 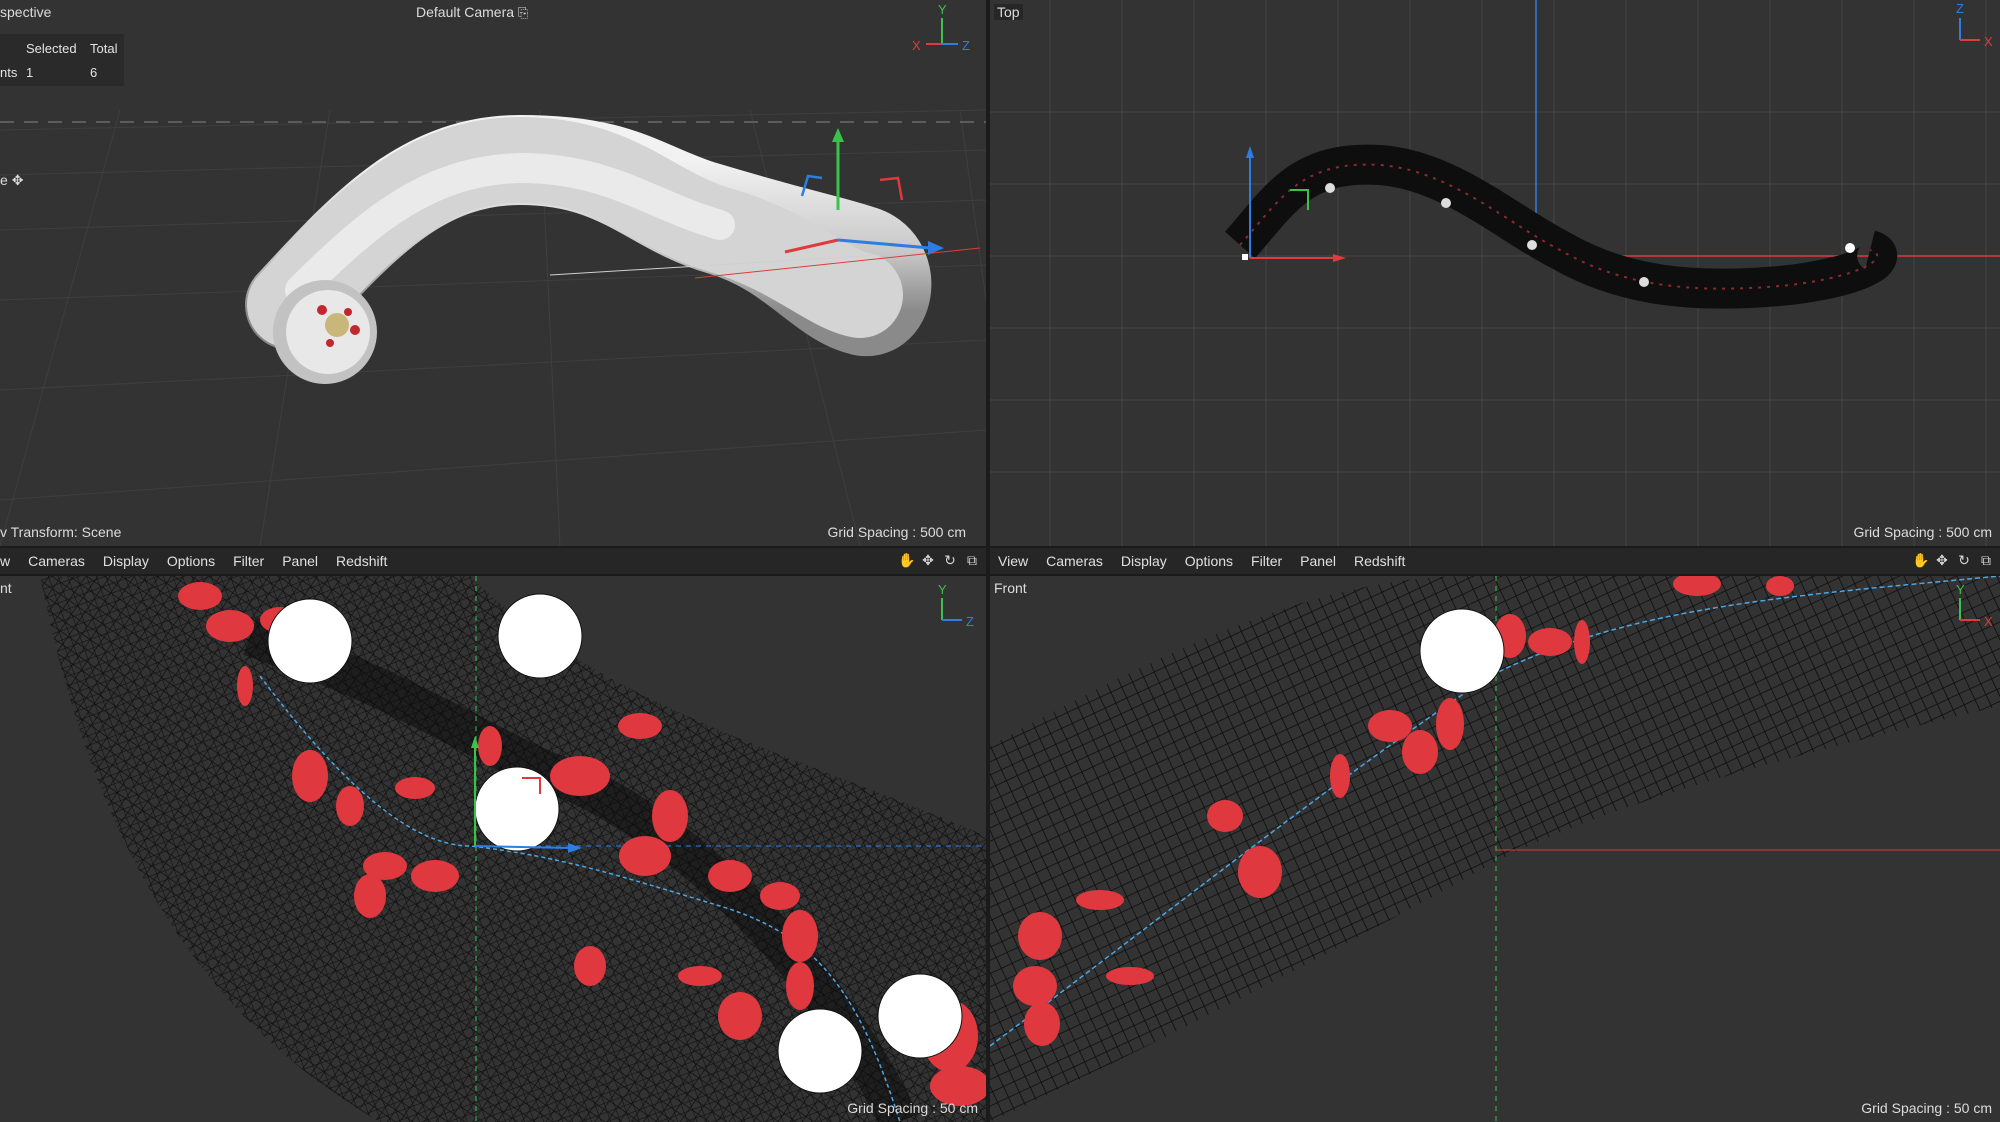 What do you see at coordinates (1008, 12) in the screenshot?
I see `viewport-title: Top` at bounding box center [1008, 12].